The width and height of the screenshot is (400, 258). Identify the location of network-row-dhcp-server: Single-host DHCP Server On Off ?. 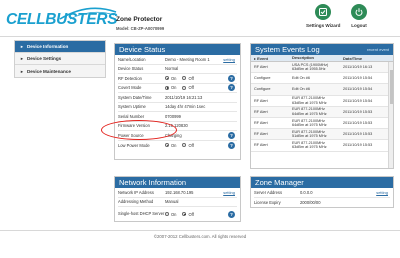
(177, 214).